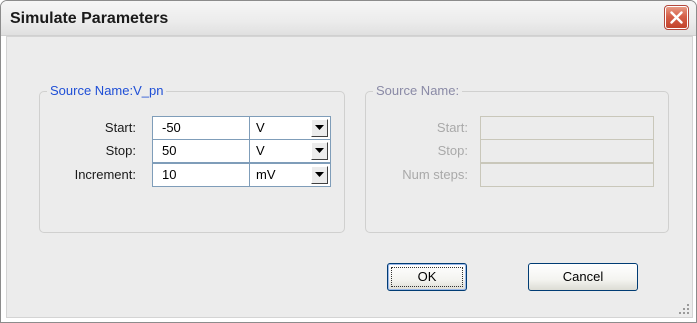 The width and height of the screenshot is (697, 323). I want to click on stop-unit-dropdown-button, so click(319, 151).